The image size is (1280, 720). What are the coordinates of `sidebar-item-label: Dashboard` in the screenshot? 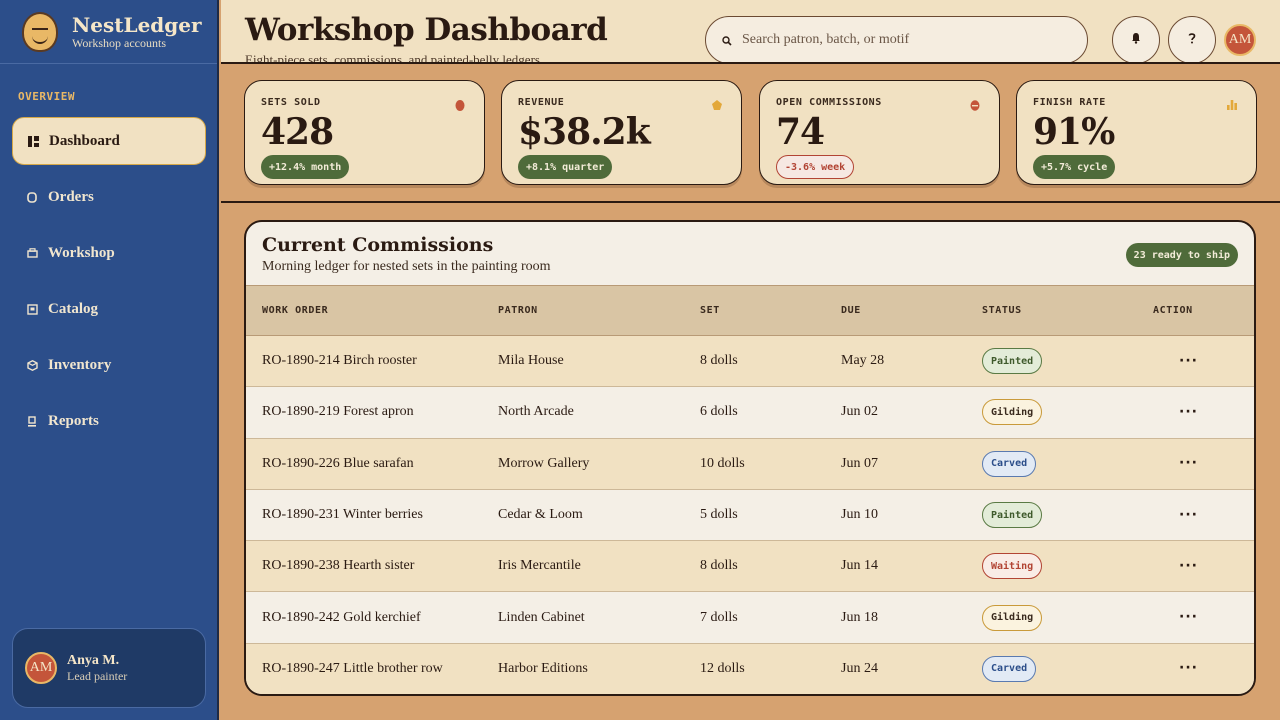 It's located at (84, 140).